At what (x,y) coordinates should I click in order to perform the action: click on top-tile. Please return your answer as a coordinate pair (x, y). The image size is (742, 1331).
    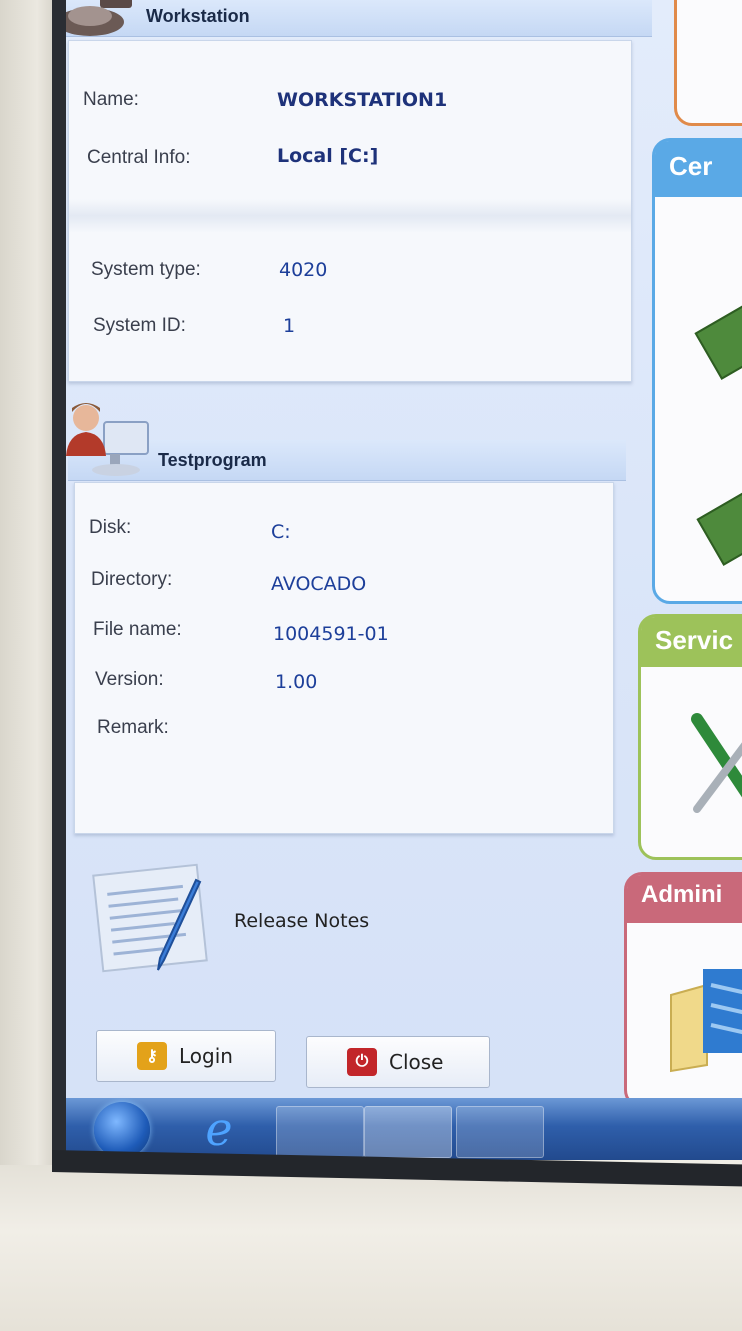
    Looking at the image, I should click on (708, 63).